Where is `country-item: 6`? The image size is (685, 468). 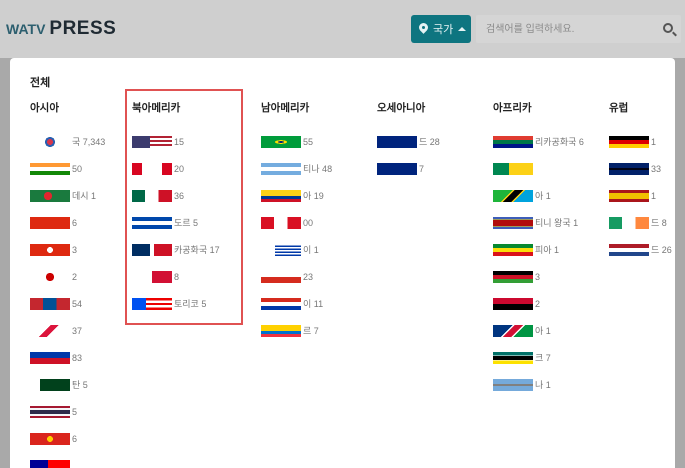 country-item: 6 is located at coordinates (86, 438).